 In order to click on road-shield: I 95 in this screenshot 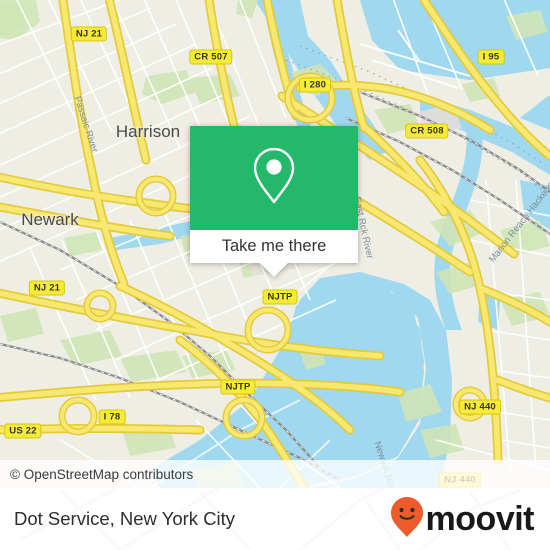, I will do `click(491, 57)`.